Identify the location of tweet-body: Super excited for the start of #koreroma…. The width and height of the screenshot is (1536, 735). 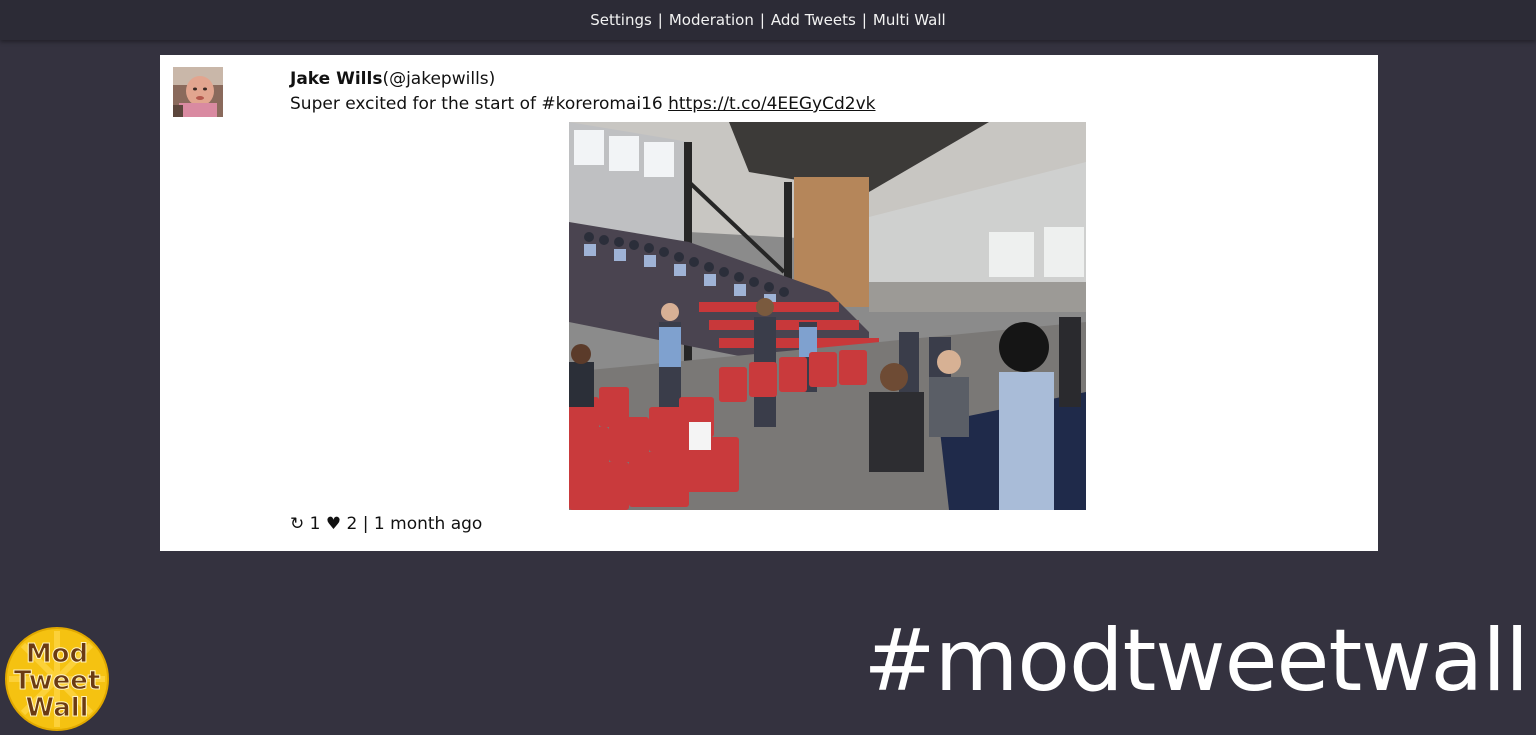
(479, 104).